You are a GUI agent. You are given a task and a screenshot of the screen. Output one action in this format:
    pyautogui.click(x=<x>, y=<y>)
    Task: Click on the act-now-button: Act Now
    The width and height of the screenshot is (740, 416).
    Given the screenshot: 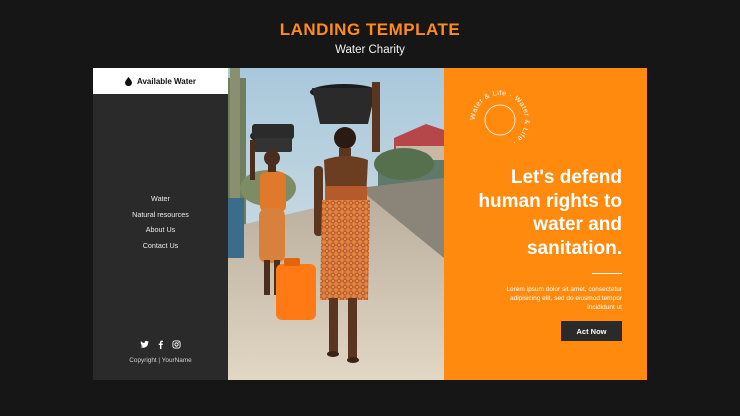 What is the action you would take?
    pyautogui.click(x=591, y=331)
    